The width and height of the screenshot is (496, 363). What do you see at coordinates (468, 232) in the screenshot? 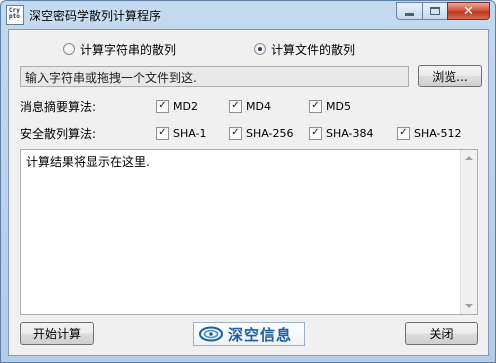
I see `vertical-scrollbar` at bounding box center [468, 232].